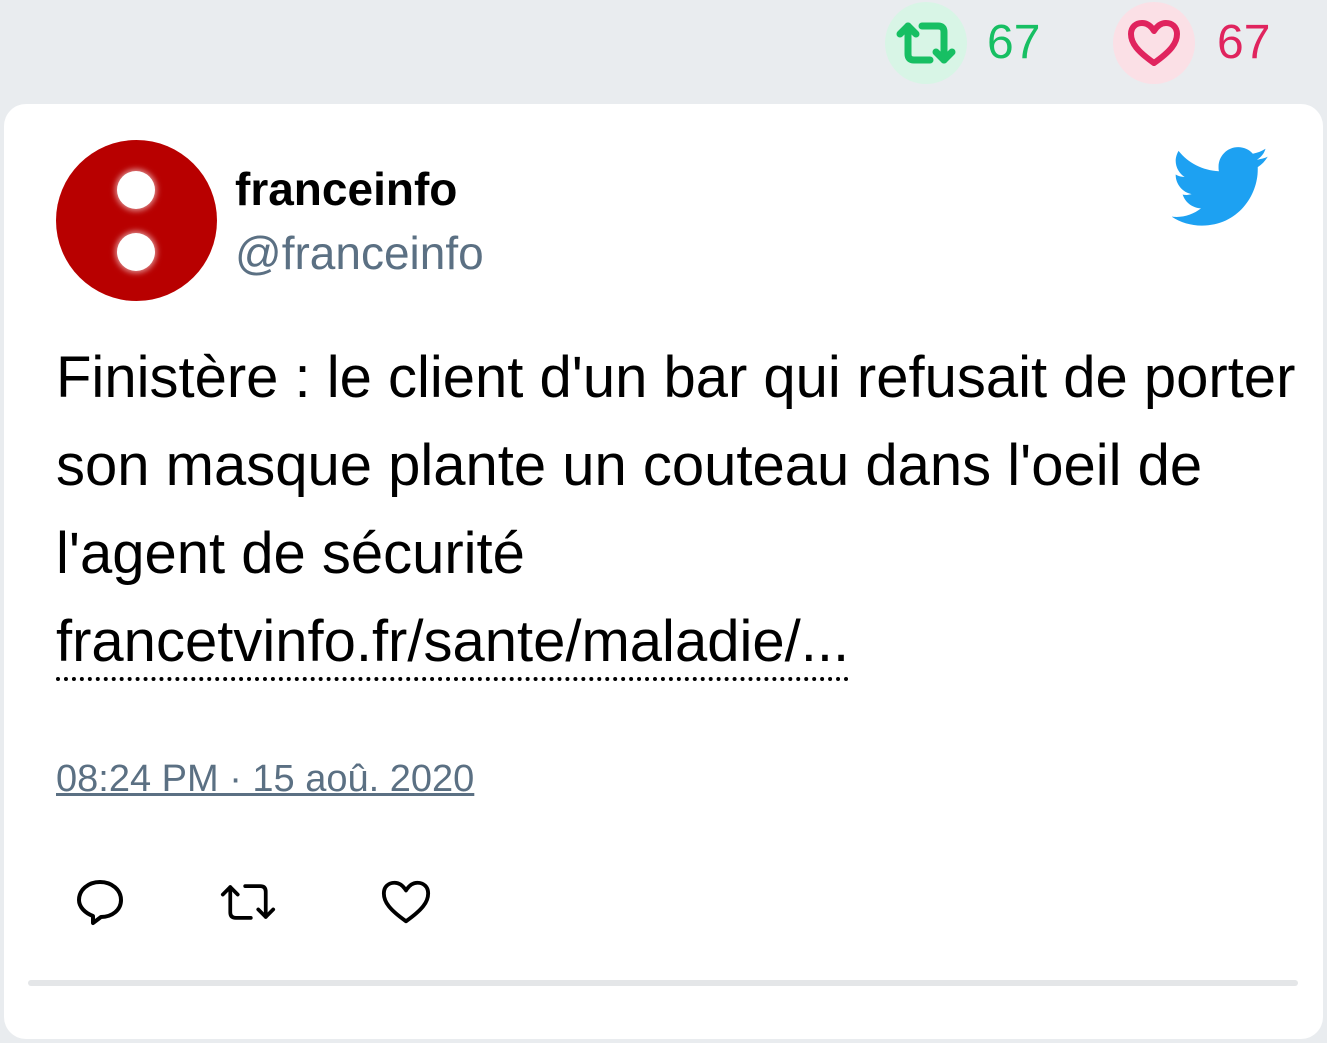 The width and height of the screenshot is (1327, 1043). What do you see at coordinates (1221, 188) in the screenshot?
I see `twitter-bird-icon` at bounding box center [1221, 188].